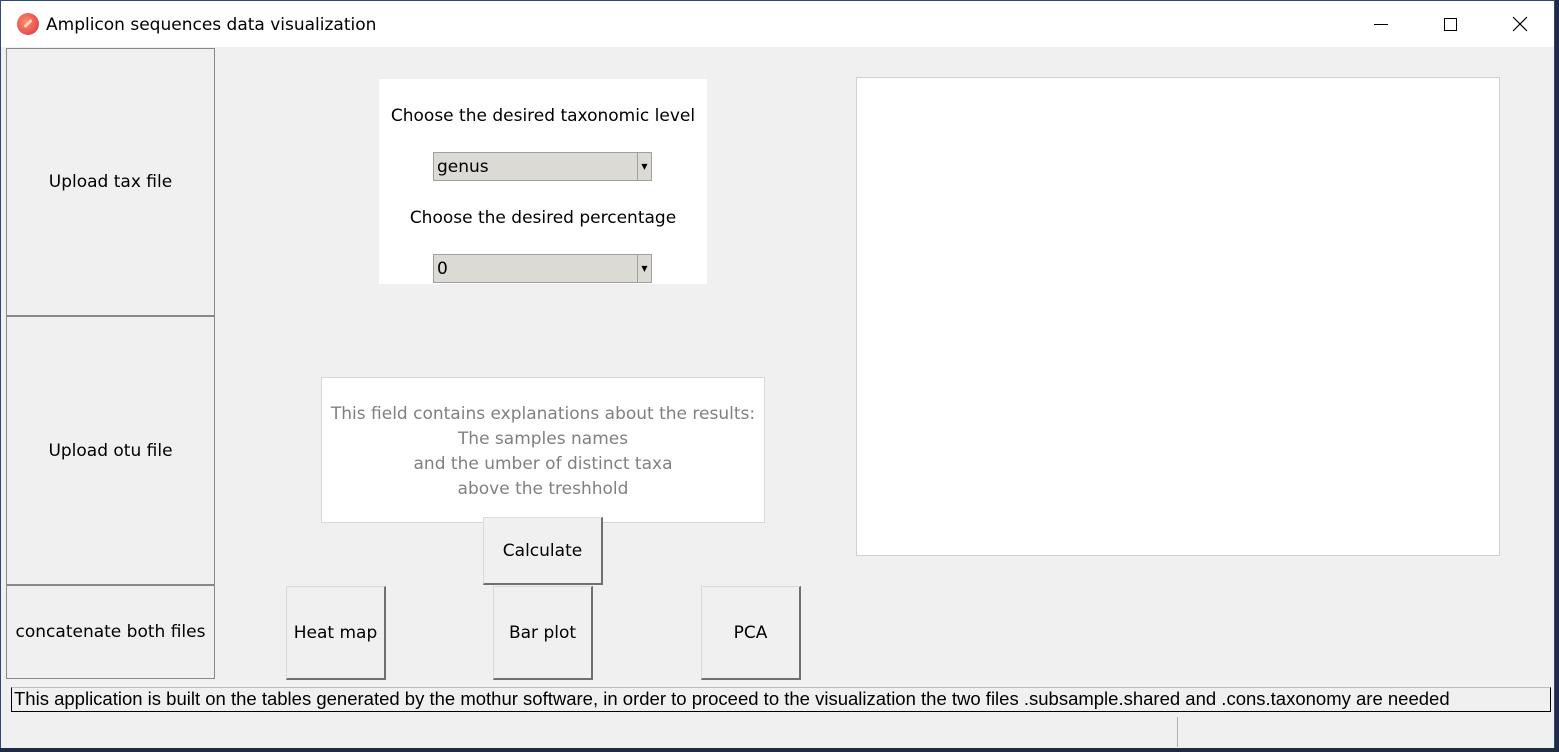 The width and height of the screenshot is (1559, 752). Describe the element at coordinates (1177, 732) in the screenshot. I see `status-divider` at that location.